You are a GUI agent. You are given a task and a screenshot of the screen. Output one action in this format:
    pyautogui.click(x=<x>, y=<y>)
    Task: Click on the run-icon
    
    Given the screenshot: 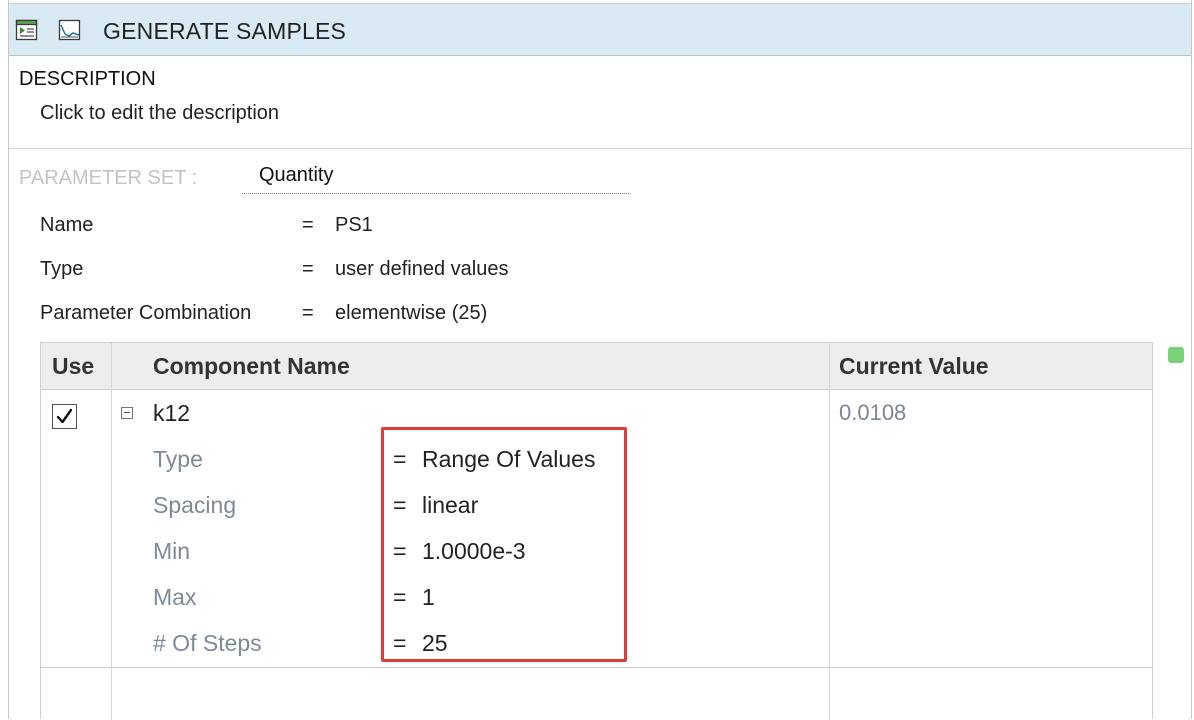 What is the action you would take?
    pyautogui.click(x=27, y=30)
    